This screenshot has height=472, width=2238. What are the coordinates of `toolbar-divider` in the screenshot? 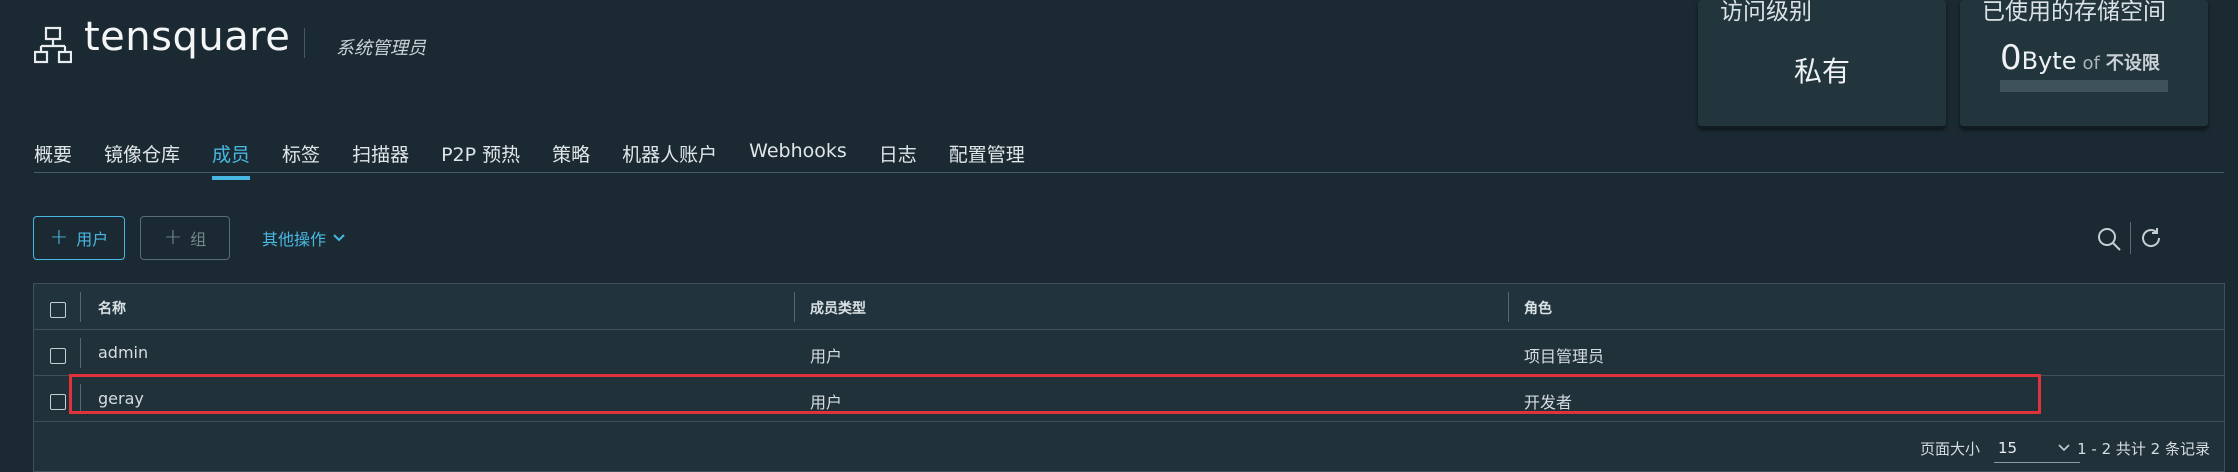 It's located at (2130, 238).